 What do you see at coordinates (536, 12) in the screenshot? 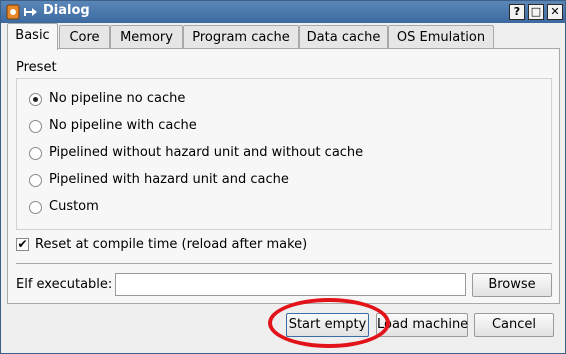
I see `maximize-button: □` at bounding box center [536, 12].